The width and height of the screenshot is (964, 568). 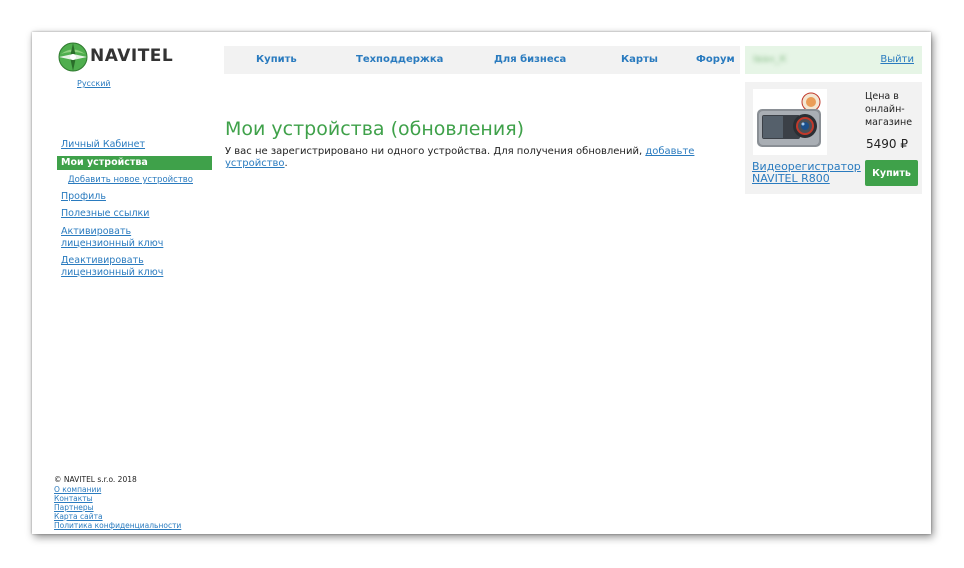 I want to click on sidebar-item-useful-links: Полезные ссылки, so click(x=136, y=214).